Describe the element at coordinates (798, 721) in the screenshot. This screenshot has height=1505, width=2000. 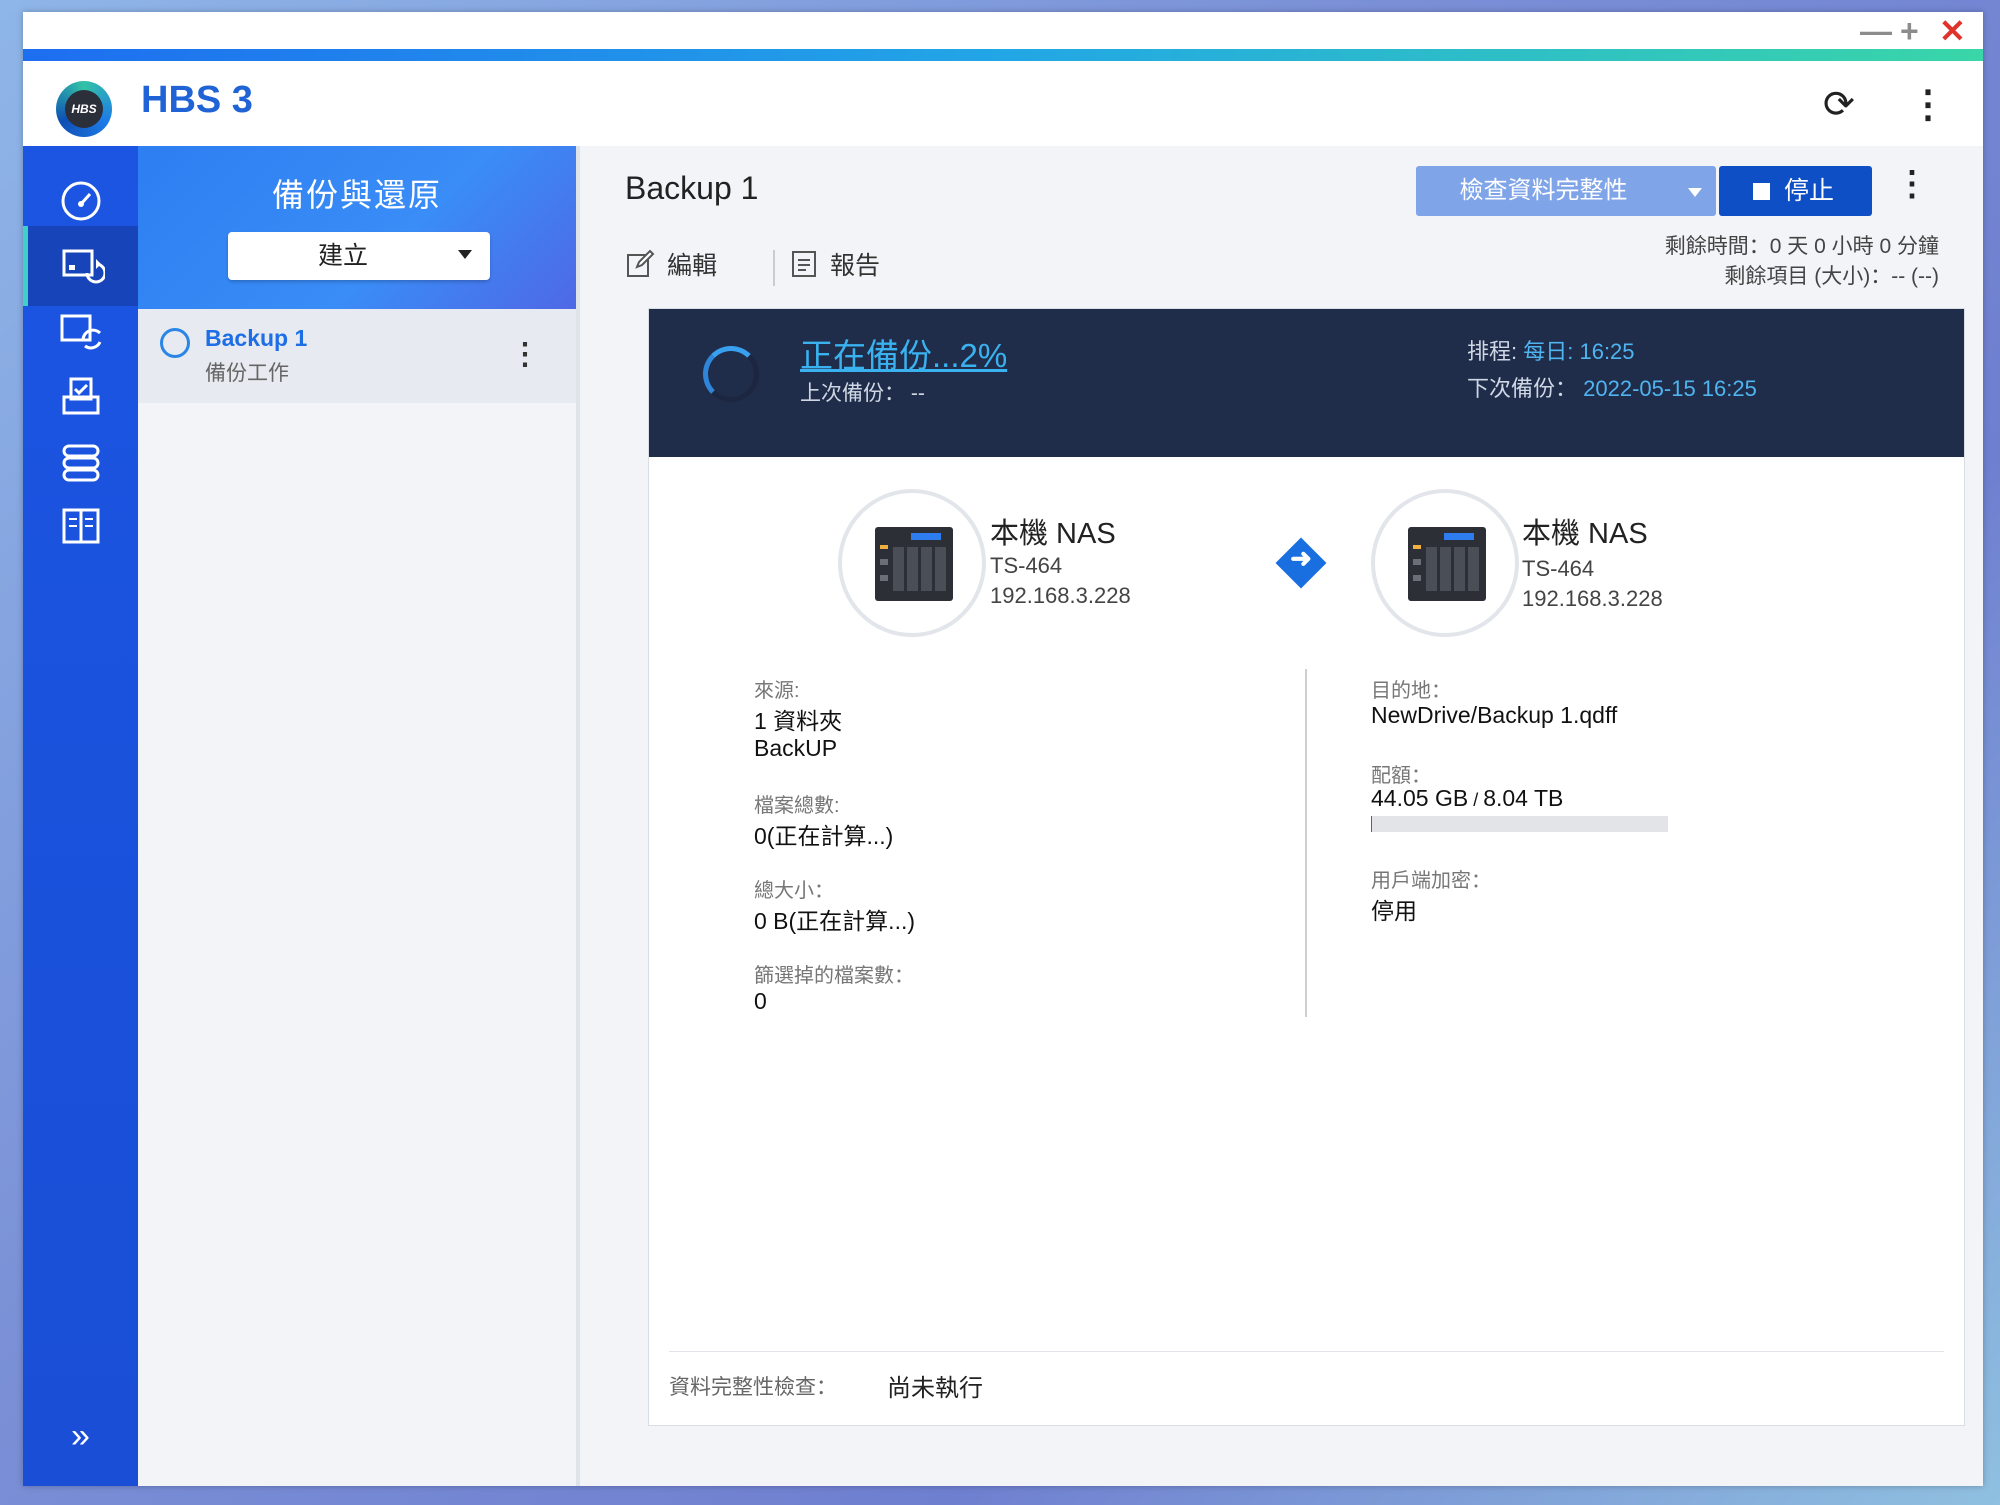
I see `source-folders: 1 資料夾` at that location.